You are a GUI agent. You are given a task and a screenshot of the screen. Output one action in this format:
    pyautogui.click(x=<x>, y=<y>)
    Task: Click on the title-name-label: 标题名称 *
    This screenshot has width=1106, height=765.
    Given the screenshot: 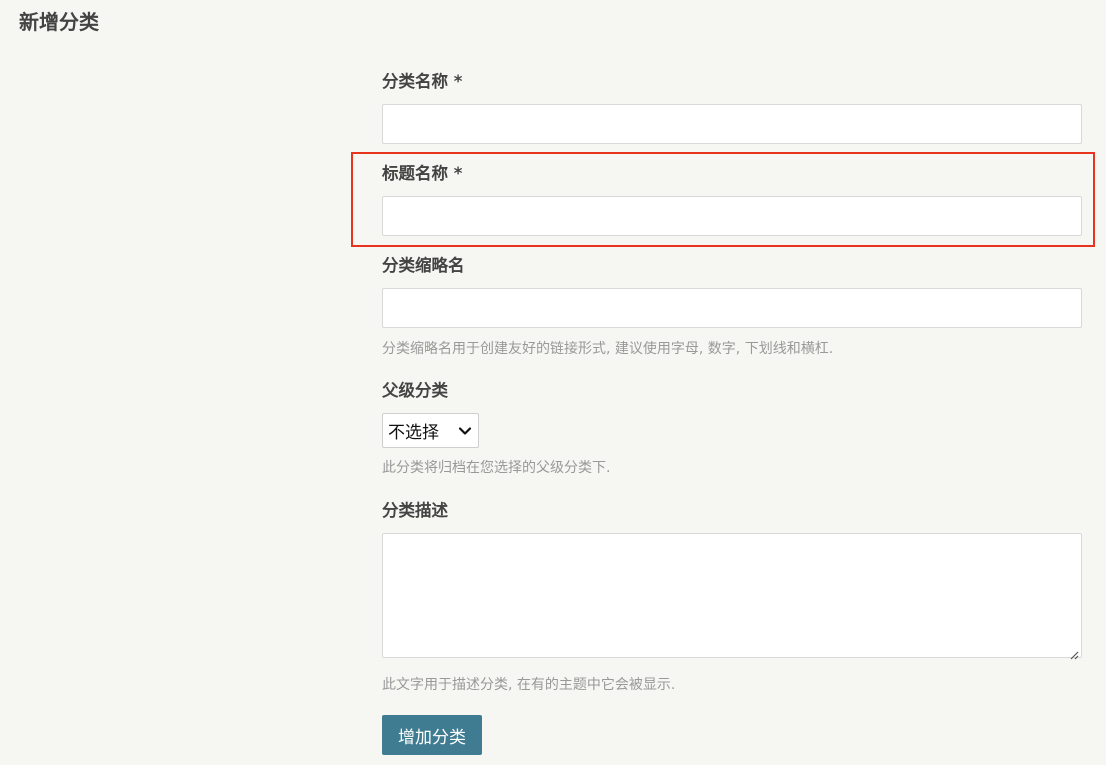 What is the action you would take?
    pyautogui.click(x=422, y=173)
    